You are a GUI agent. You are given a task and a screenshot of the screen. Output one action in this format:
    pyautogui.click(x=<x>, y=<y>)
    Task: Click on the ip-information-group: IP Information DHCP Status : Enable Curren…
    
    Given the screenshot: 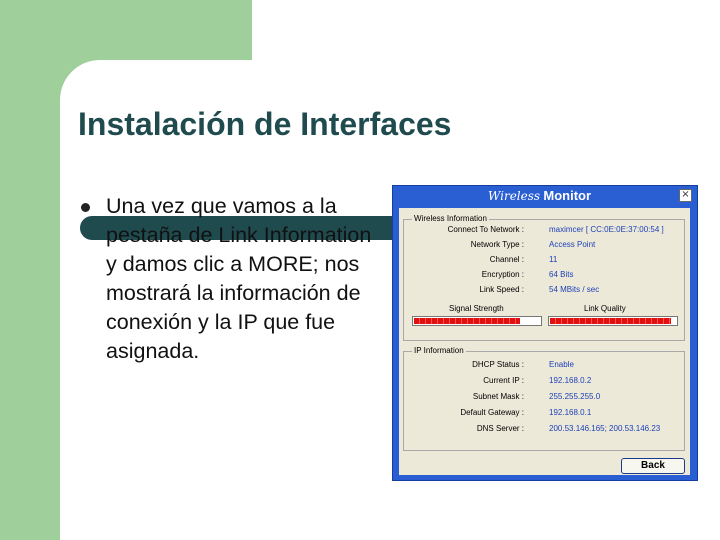 What is the action you would take?
    pyautogui.click(x=544, y=398)
    